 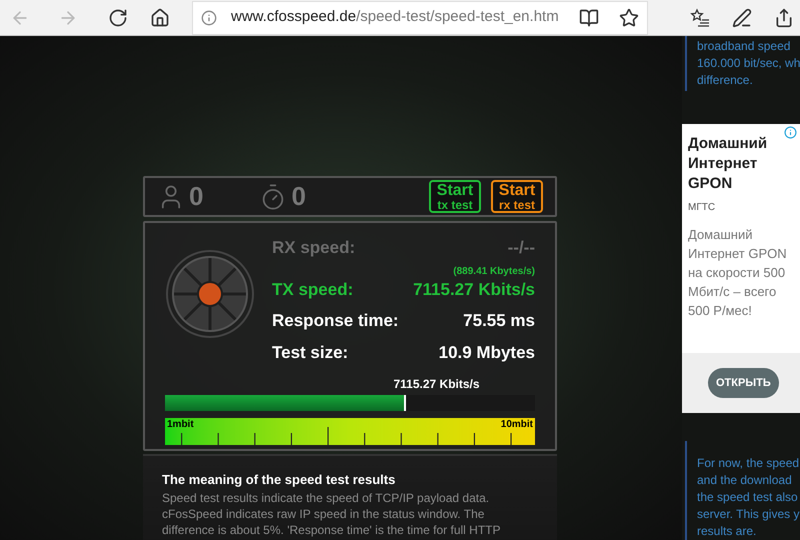 I want to click on address-bar: www.cfosspeed.de/speed-test/speed-test_en.htm, so click(x=420, y=17).